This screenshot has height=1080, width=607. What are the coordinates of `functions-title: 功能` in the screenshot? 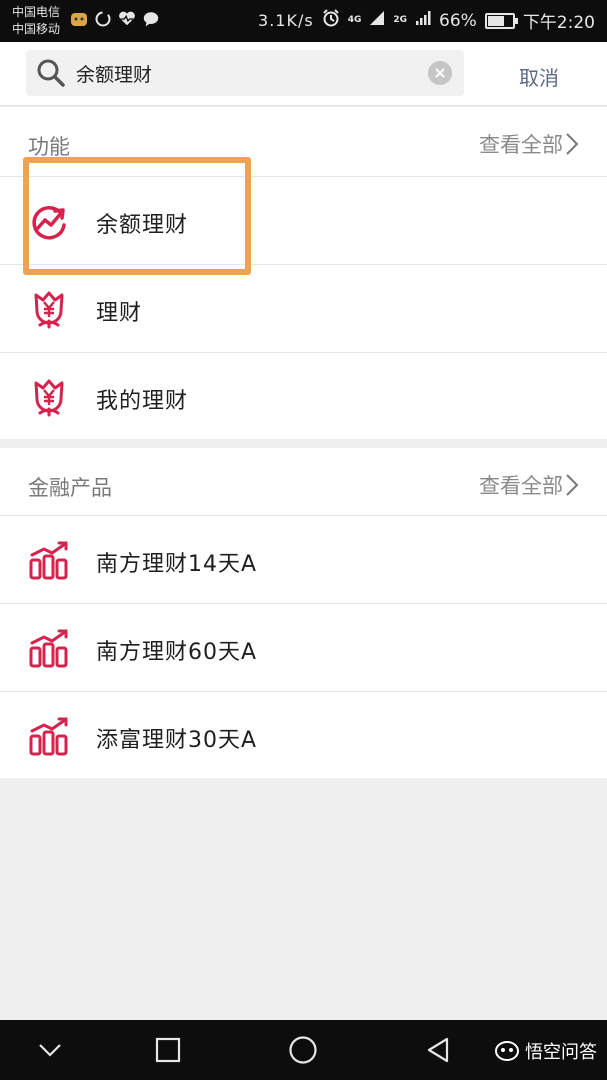 It's located at (49, 147).